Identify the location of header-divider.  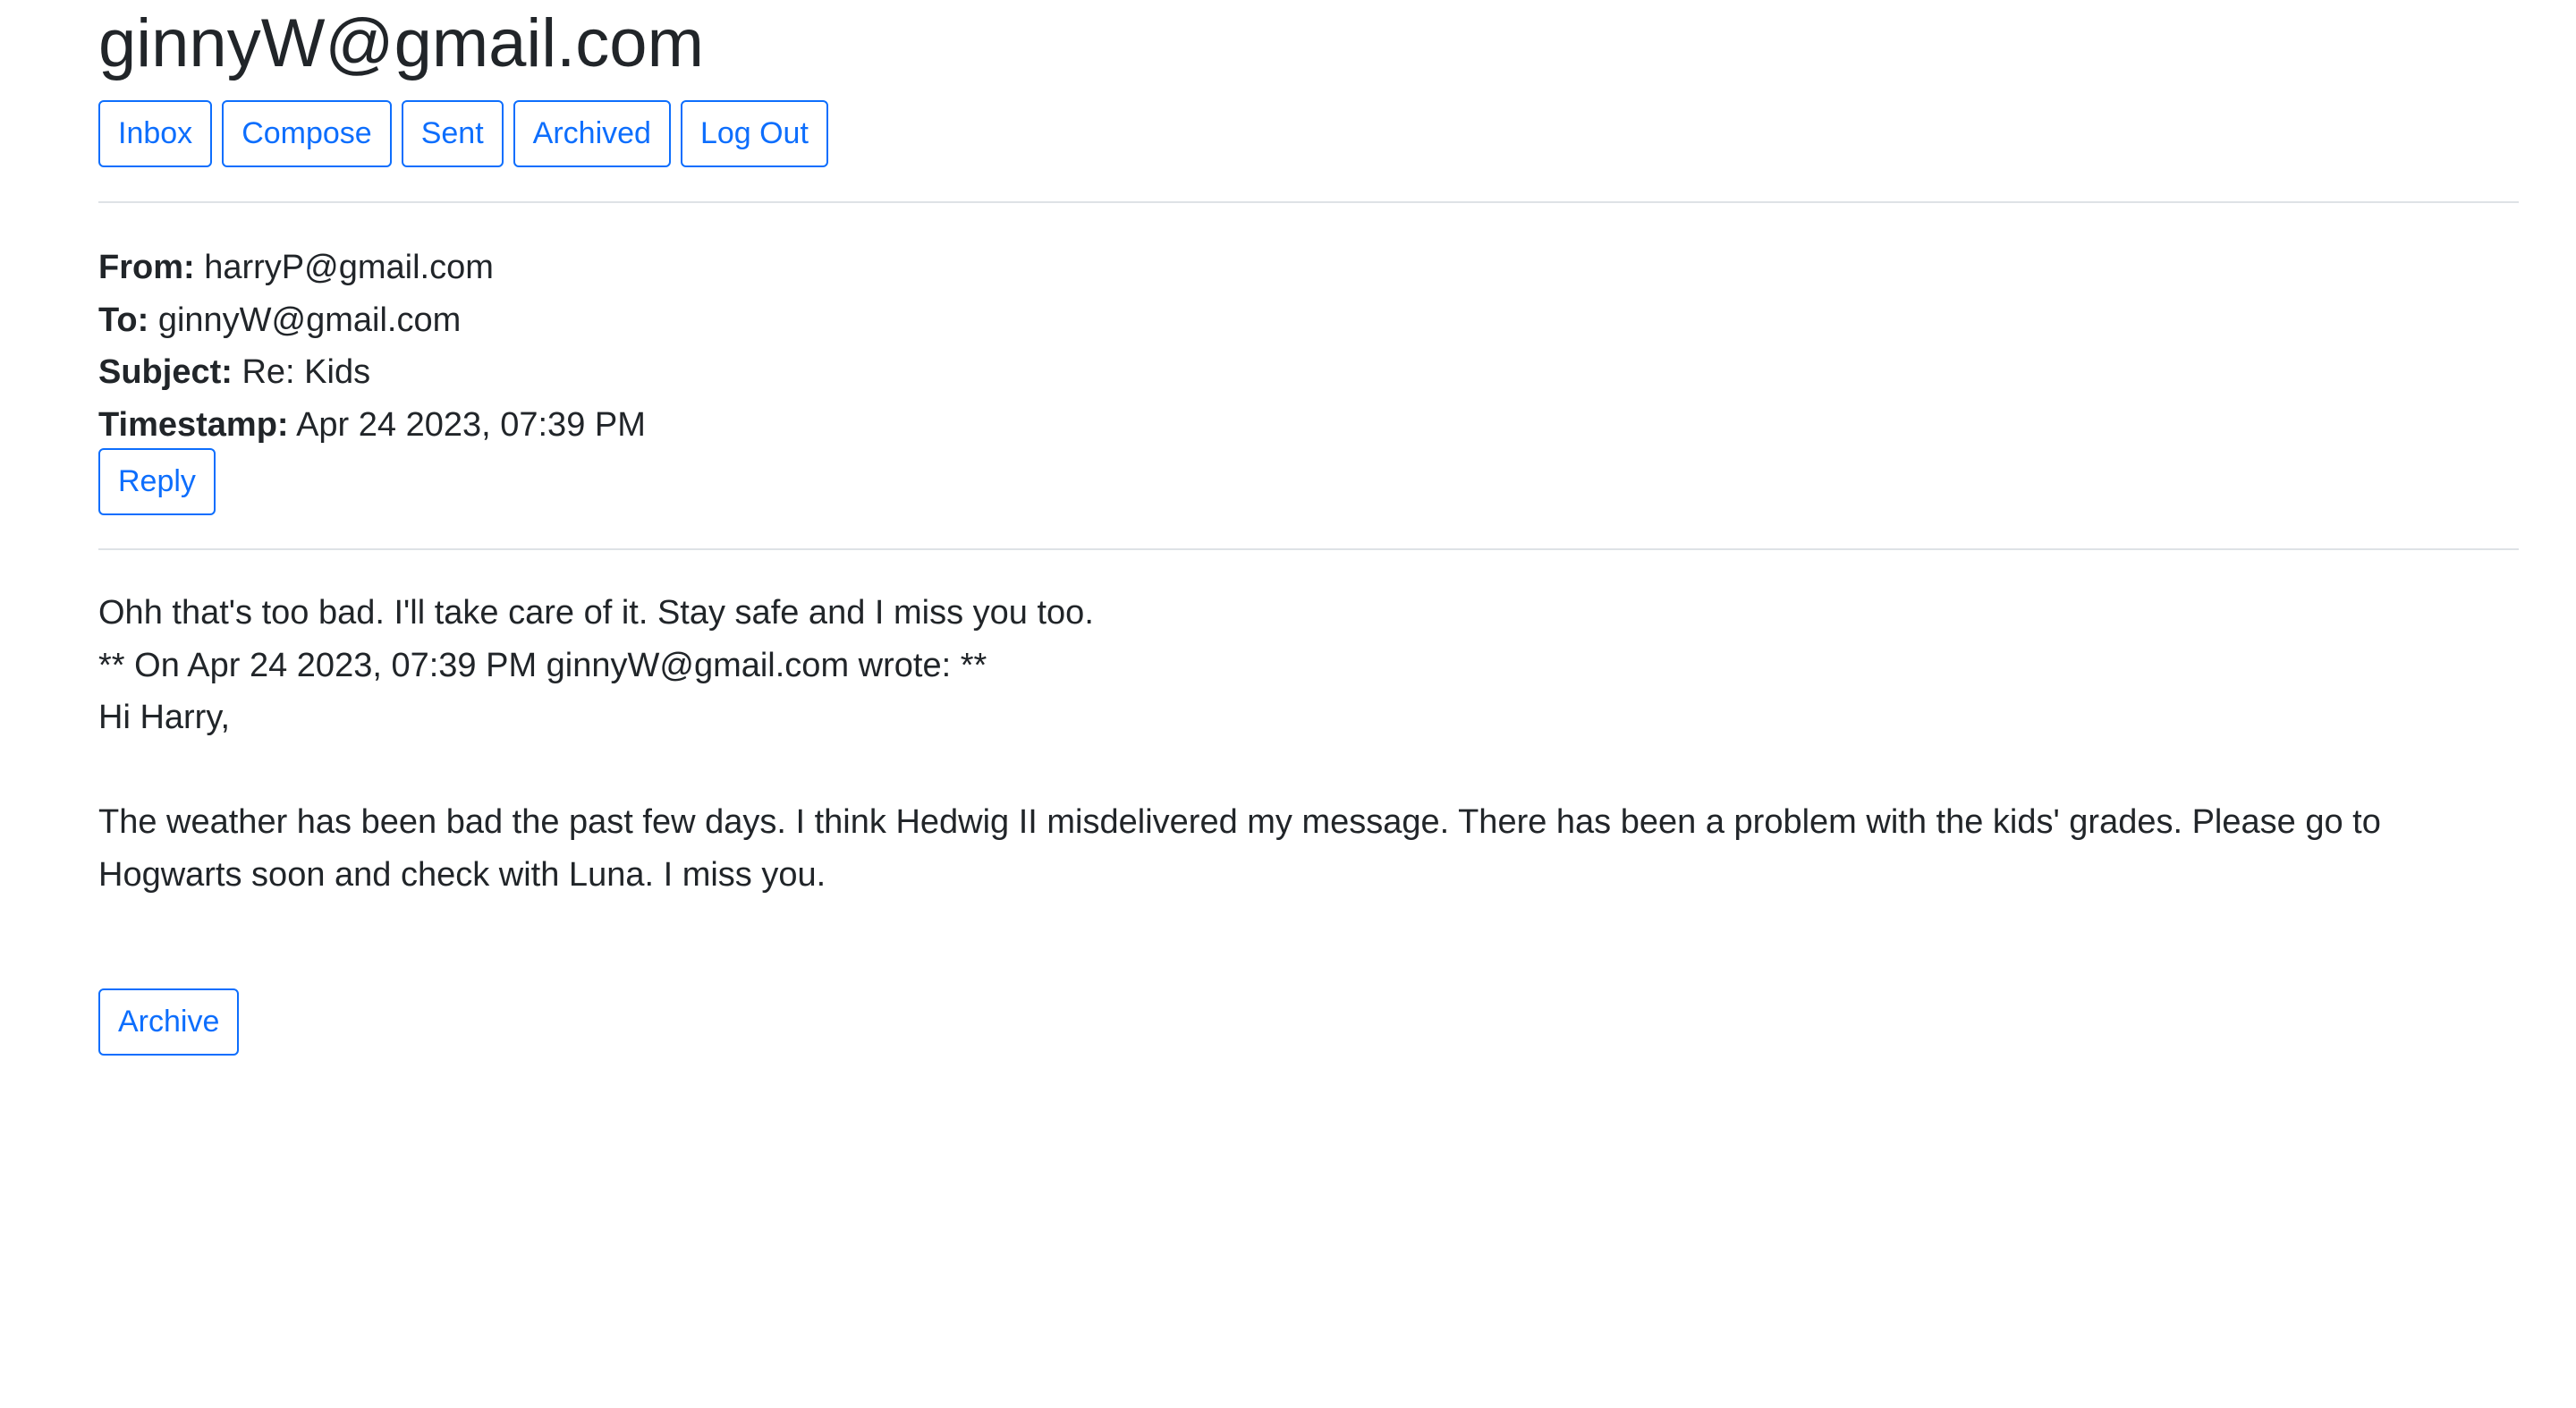
(1308, 202).